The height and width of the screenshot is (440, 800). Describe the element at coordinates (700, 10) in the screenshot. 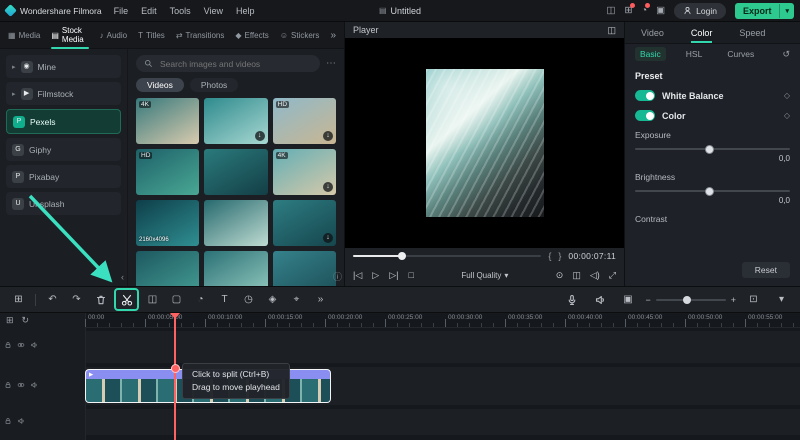

I see `login-button: Login` at that location.